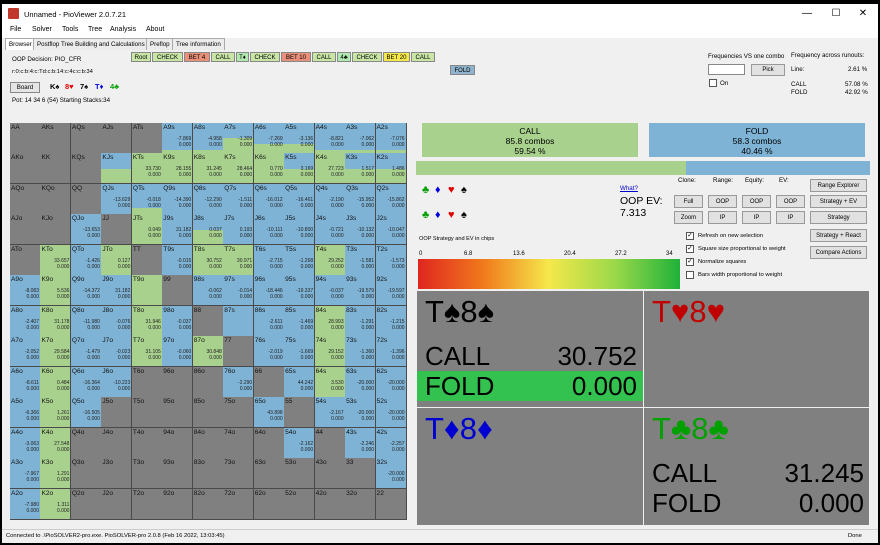  Describe the element at coordinates (768, 70) in the screenshot. I see `pick-button: Pick` at that location.